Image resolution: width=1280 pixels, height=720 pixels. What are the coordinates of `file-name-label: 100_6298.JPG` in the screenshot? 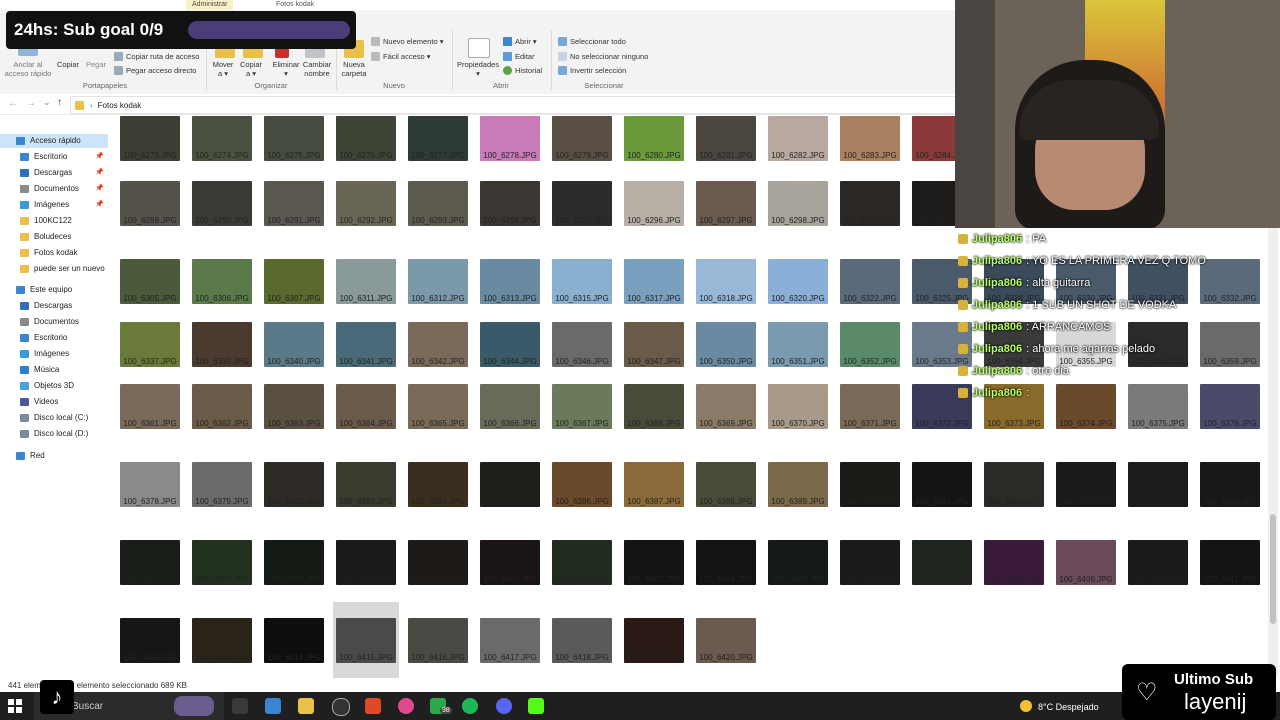 It's located at (798, 220).